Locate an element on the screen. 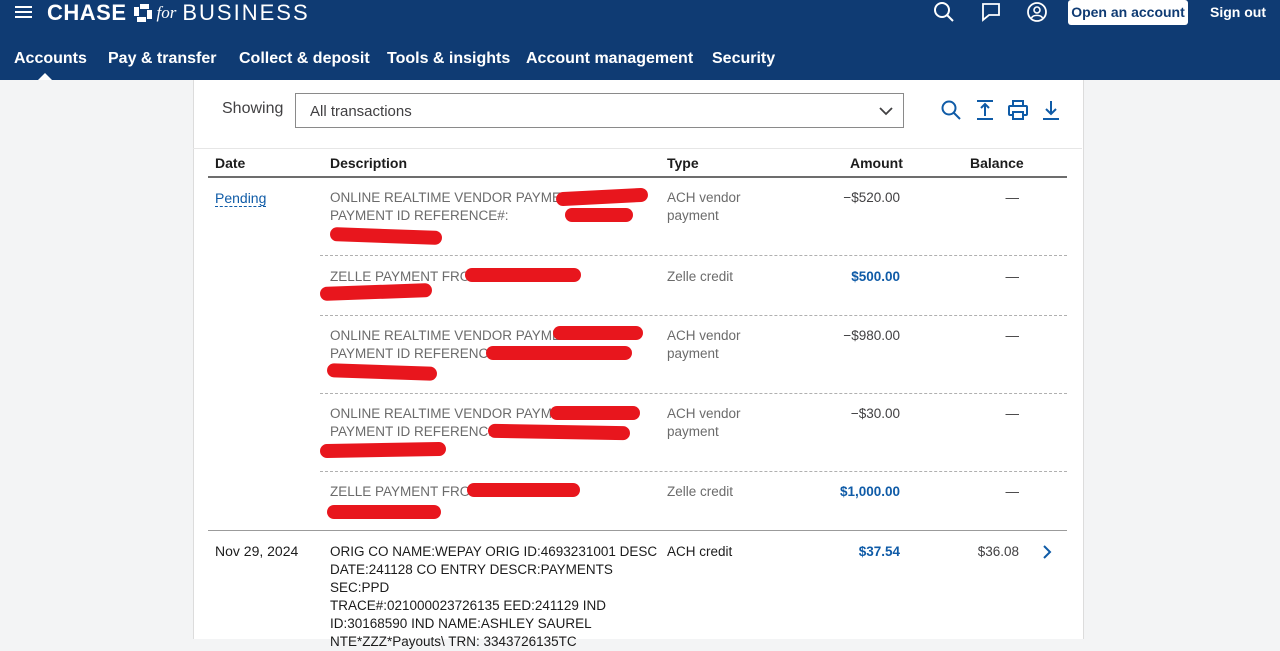 The image size is (1280, 651). row-amount: $1,000.00 is located at coordinates (869, 491).